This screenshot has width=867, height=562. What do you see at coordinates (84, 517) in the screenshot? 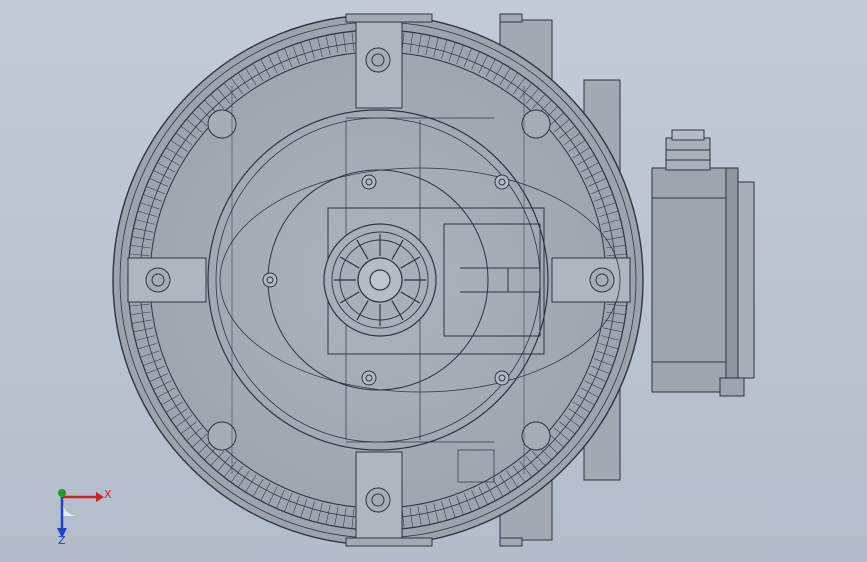
I see `coordinate-triad: X Z` at bounding box center [84, 517].